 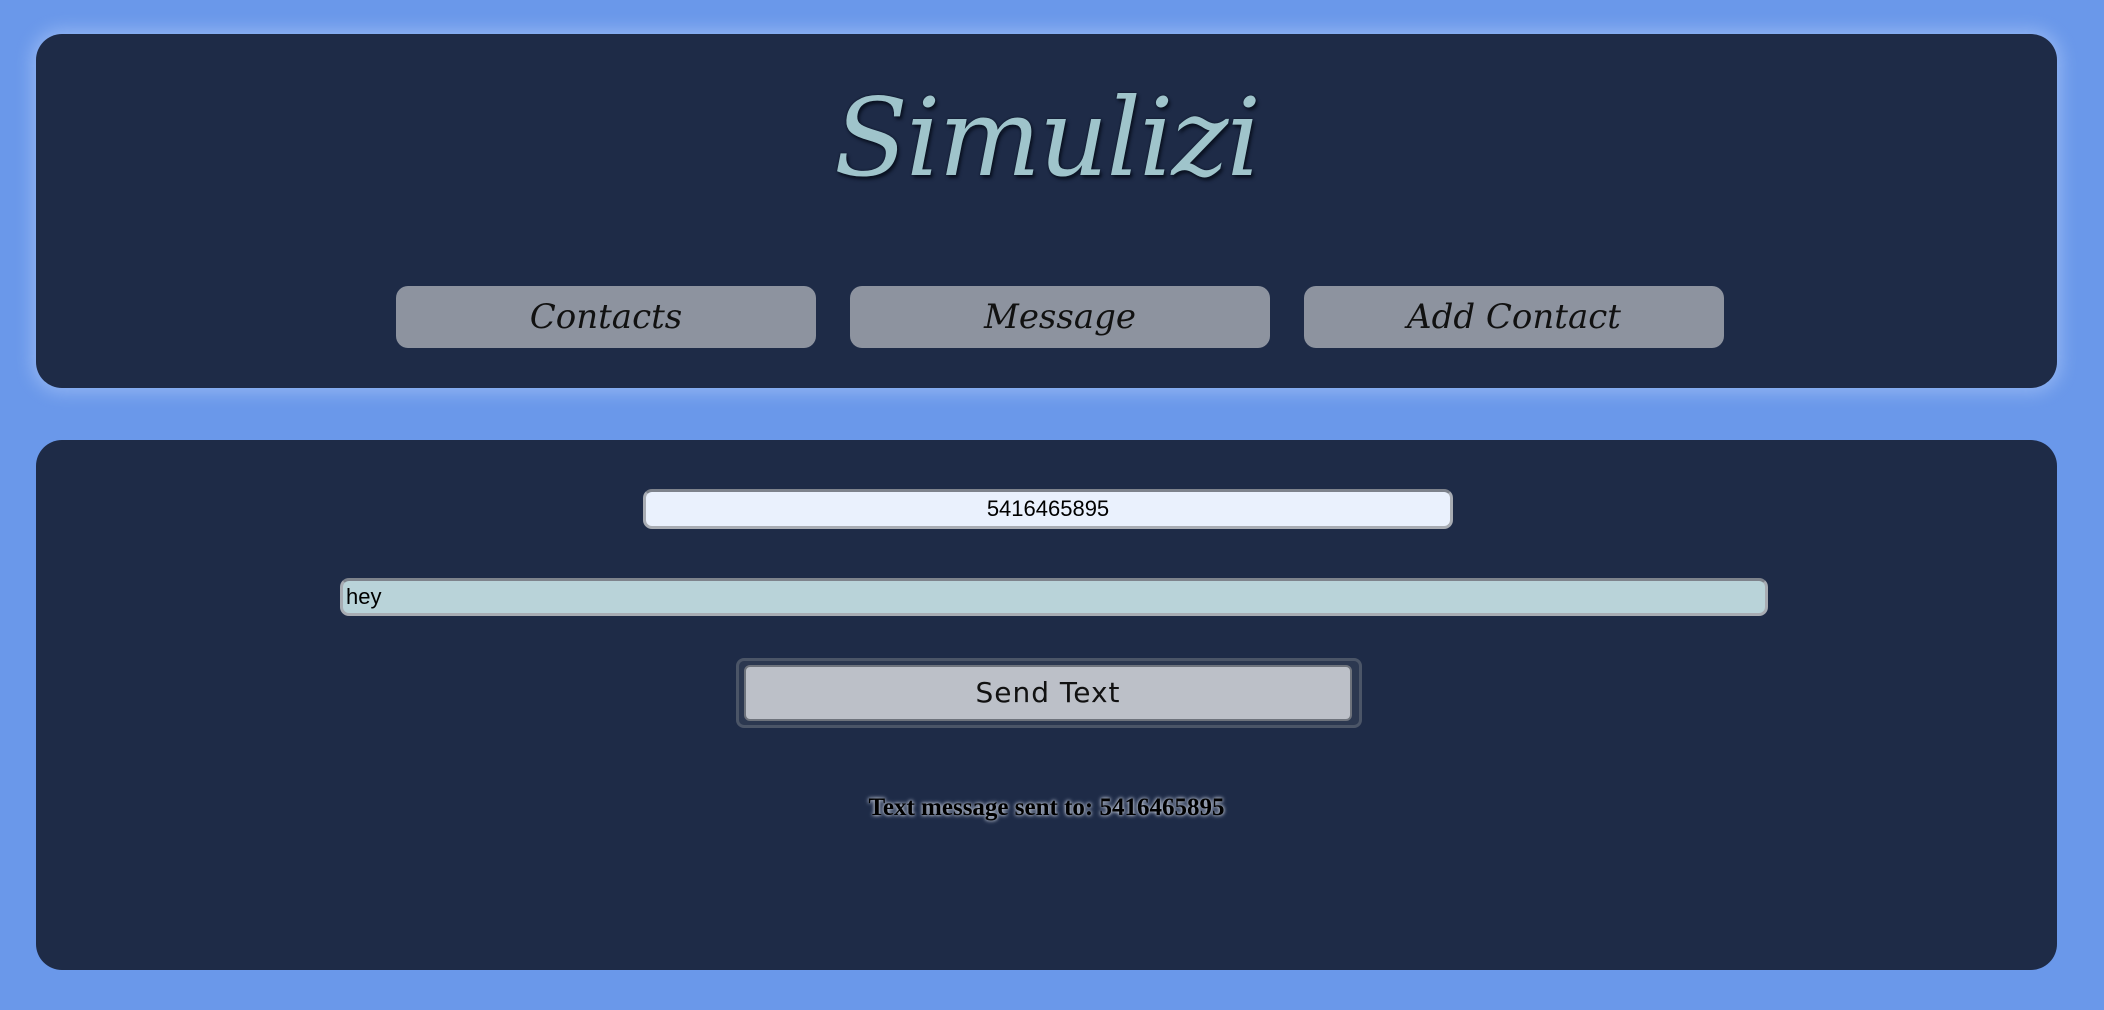 What do you see at coordinates (1046, 807) in the screenshot?
I see `status-message: Text message sent to: 5416465895` at bounding box center [1046, 807].